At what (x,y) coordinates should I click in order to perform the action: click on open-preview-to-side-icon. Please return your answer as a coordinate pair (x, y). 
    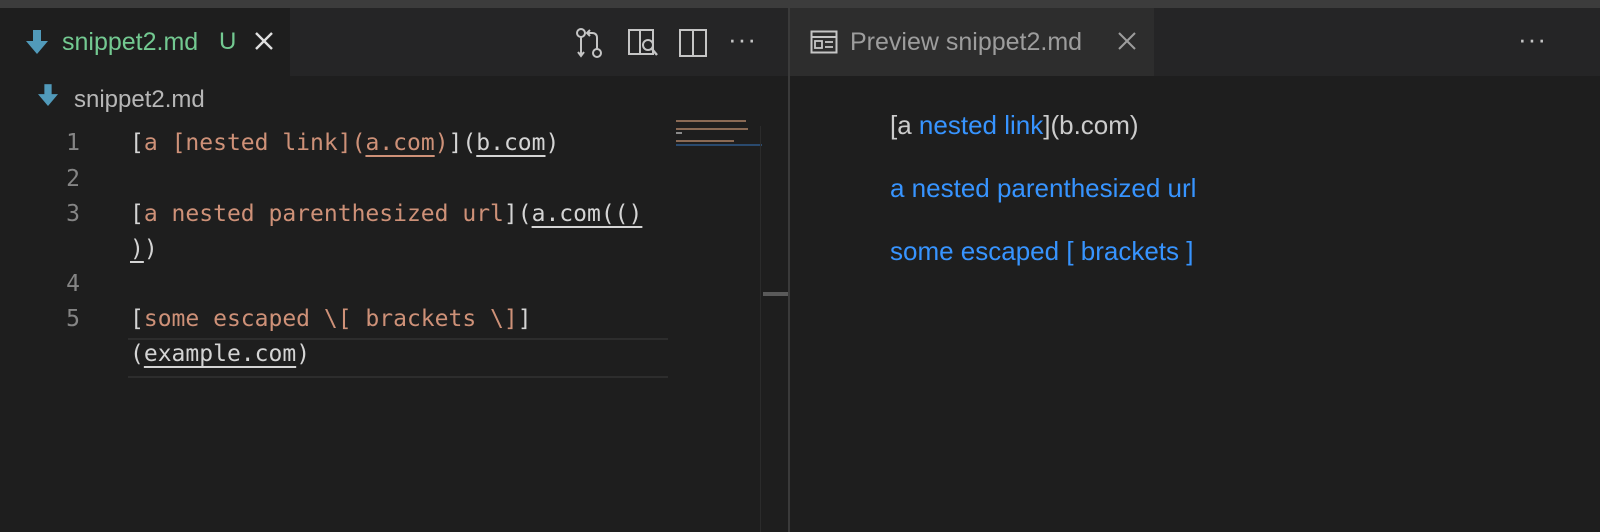
    Looking at the image, I should click on (643, 43).